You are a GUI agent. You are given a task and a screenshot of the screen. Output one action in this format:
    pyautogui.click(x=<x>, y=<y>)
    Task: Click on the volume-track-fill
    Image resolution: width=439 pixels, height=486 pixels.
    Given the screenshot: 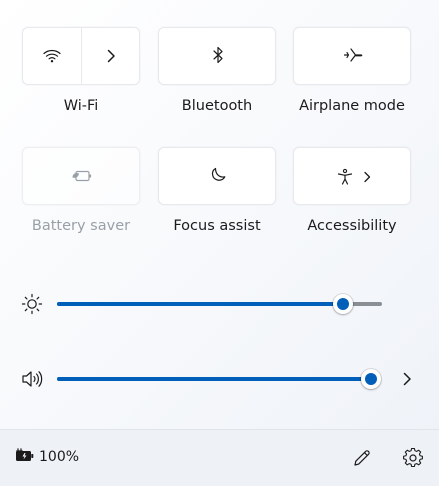 What is the action you would take?
    pyautogui.click(x=214, y=379)
    